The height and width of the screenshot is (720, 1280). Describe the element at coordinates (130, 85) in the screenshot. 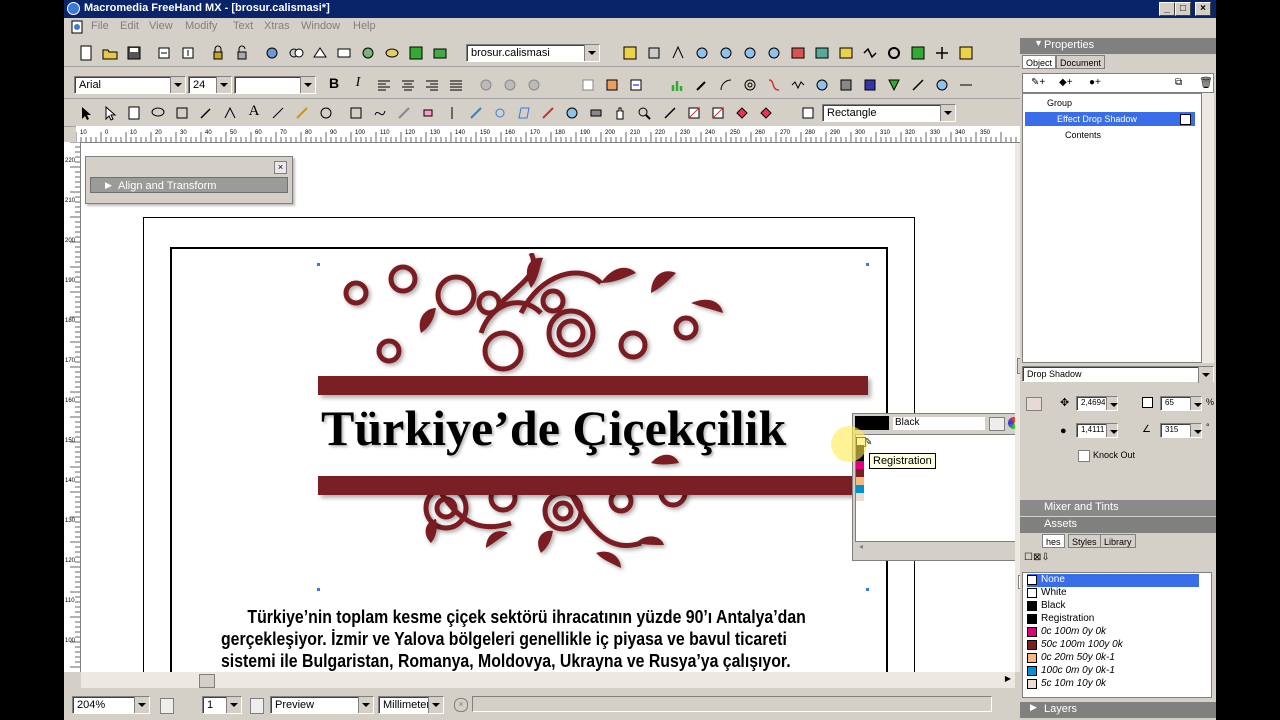

I see `font-family-select: Arial` at that location.